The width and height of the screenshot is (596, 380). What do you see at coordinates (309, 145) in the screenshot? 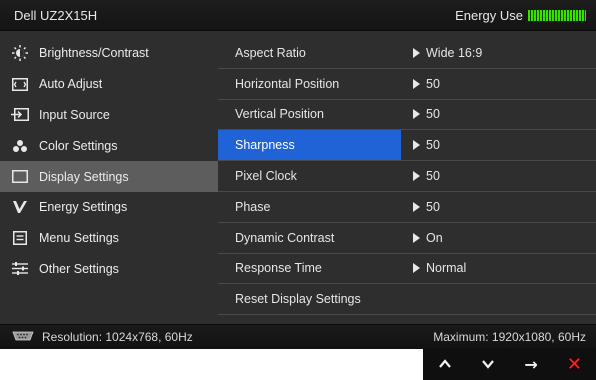
I see `setting-name: Sharpness` at bounding box center [309, 145].